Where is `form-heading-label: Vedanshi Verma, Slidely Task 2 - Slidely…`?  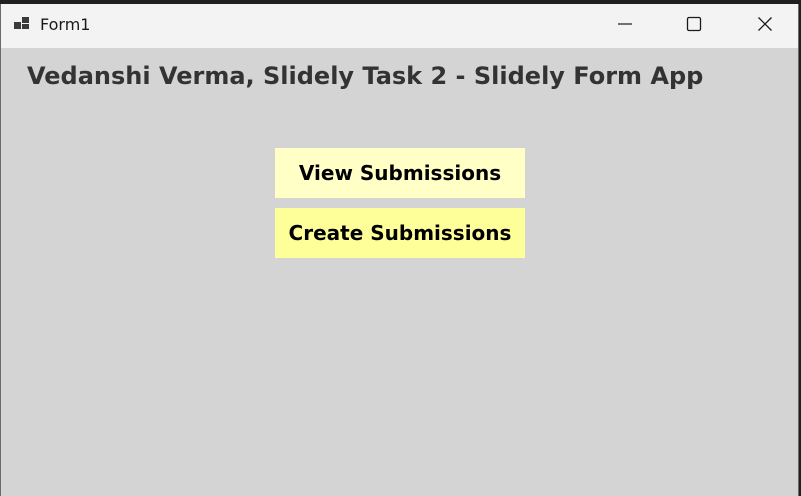
form-heading-label: Vedanshi Verma, Slidely Task 2 - Slidely… is located at coordinates (365, 76).